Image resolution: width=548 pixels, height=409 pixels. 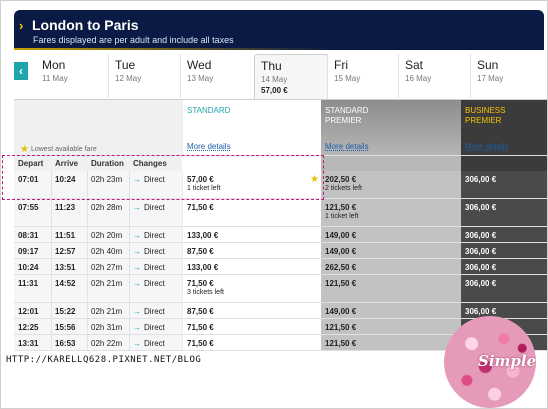 What do you see at coordinates (391, 163) in the screenshot?
I see `premier-column-bg` at bounding box center [391, 163].